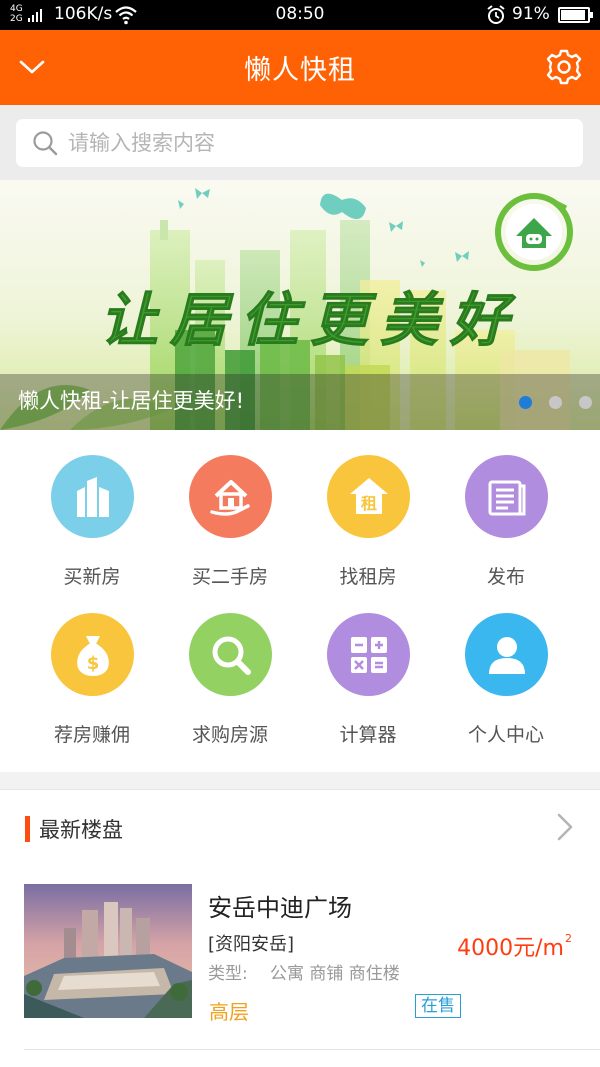 The image size is (600, 1067). Describe the element at coordinates (335, 974) in the screenshot. I see `listing-types: 公寓 商铺 商住楼` at that location.